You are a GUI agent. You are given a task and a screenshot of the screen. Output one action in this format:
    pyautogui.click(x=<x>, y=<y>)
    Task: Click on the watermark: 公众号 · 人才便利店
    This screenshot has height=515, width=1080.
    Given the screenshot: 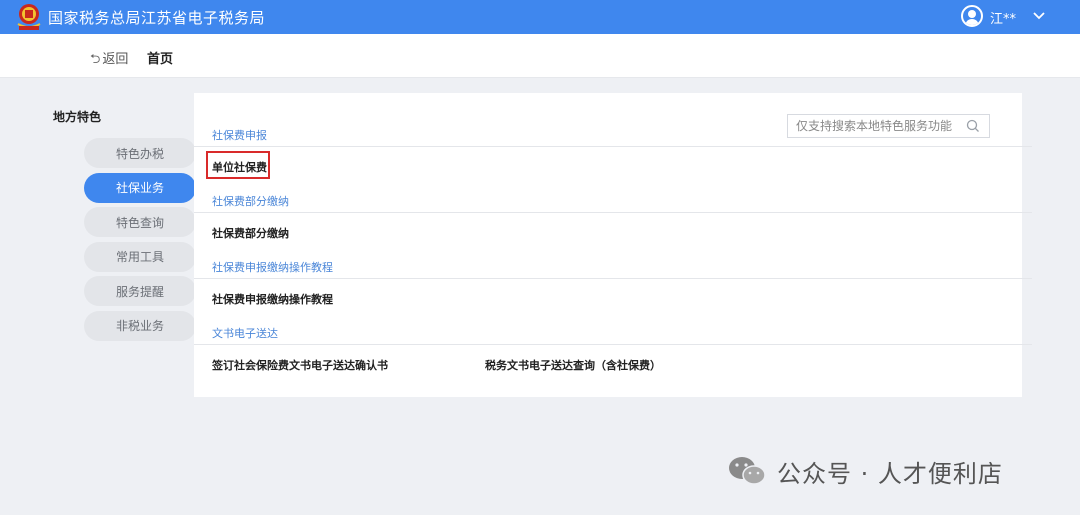 What is the action you would take?
    pyautogui.click(x=865, y=471)
    